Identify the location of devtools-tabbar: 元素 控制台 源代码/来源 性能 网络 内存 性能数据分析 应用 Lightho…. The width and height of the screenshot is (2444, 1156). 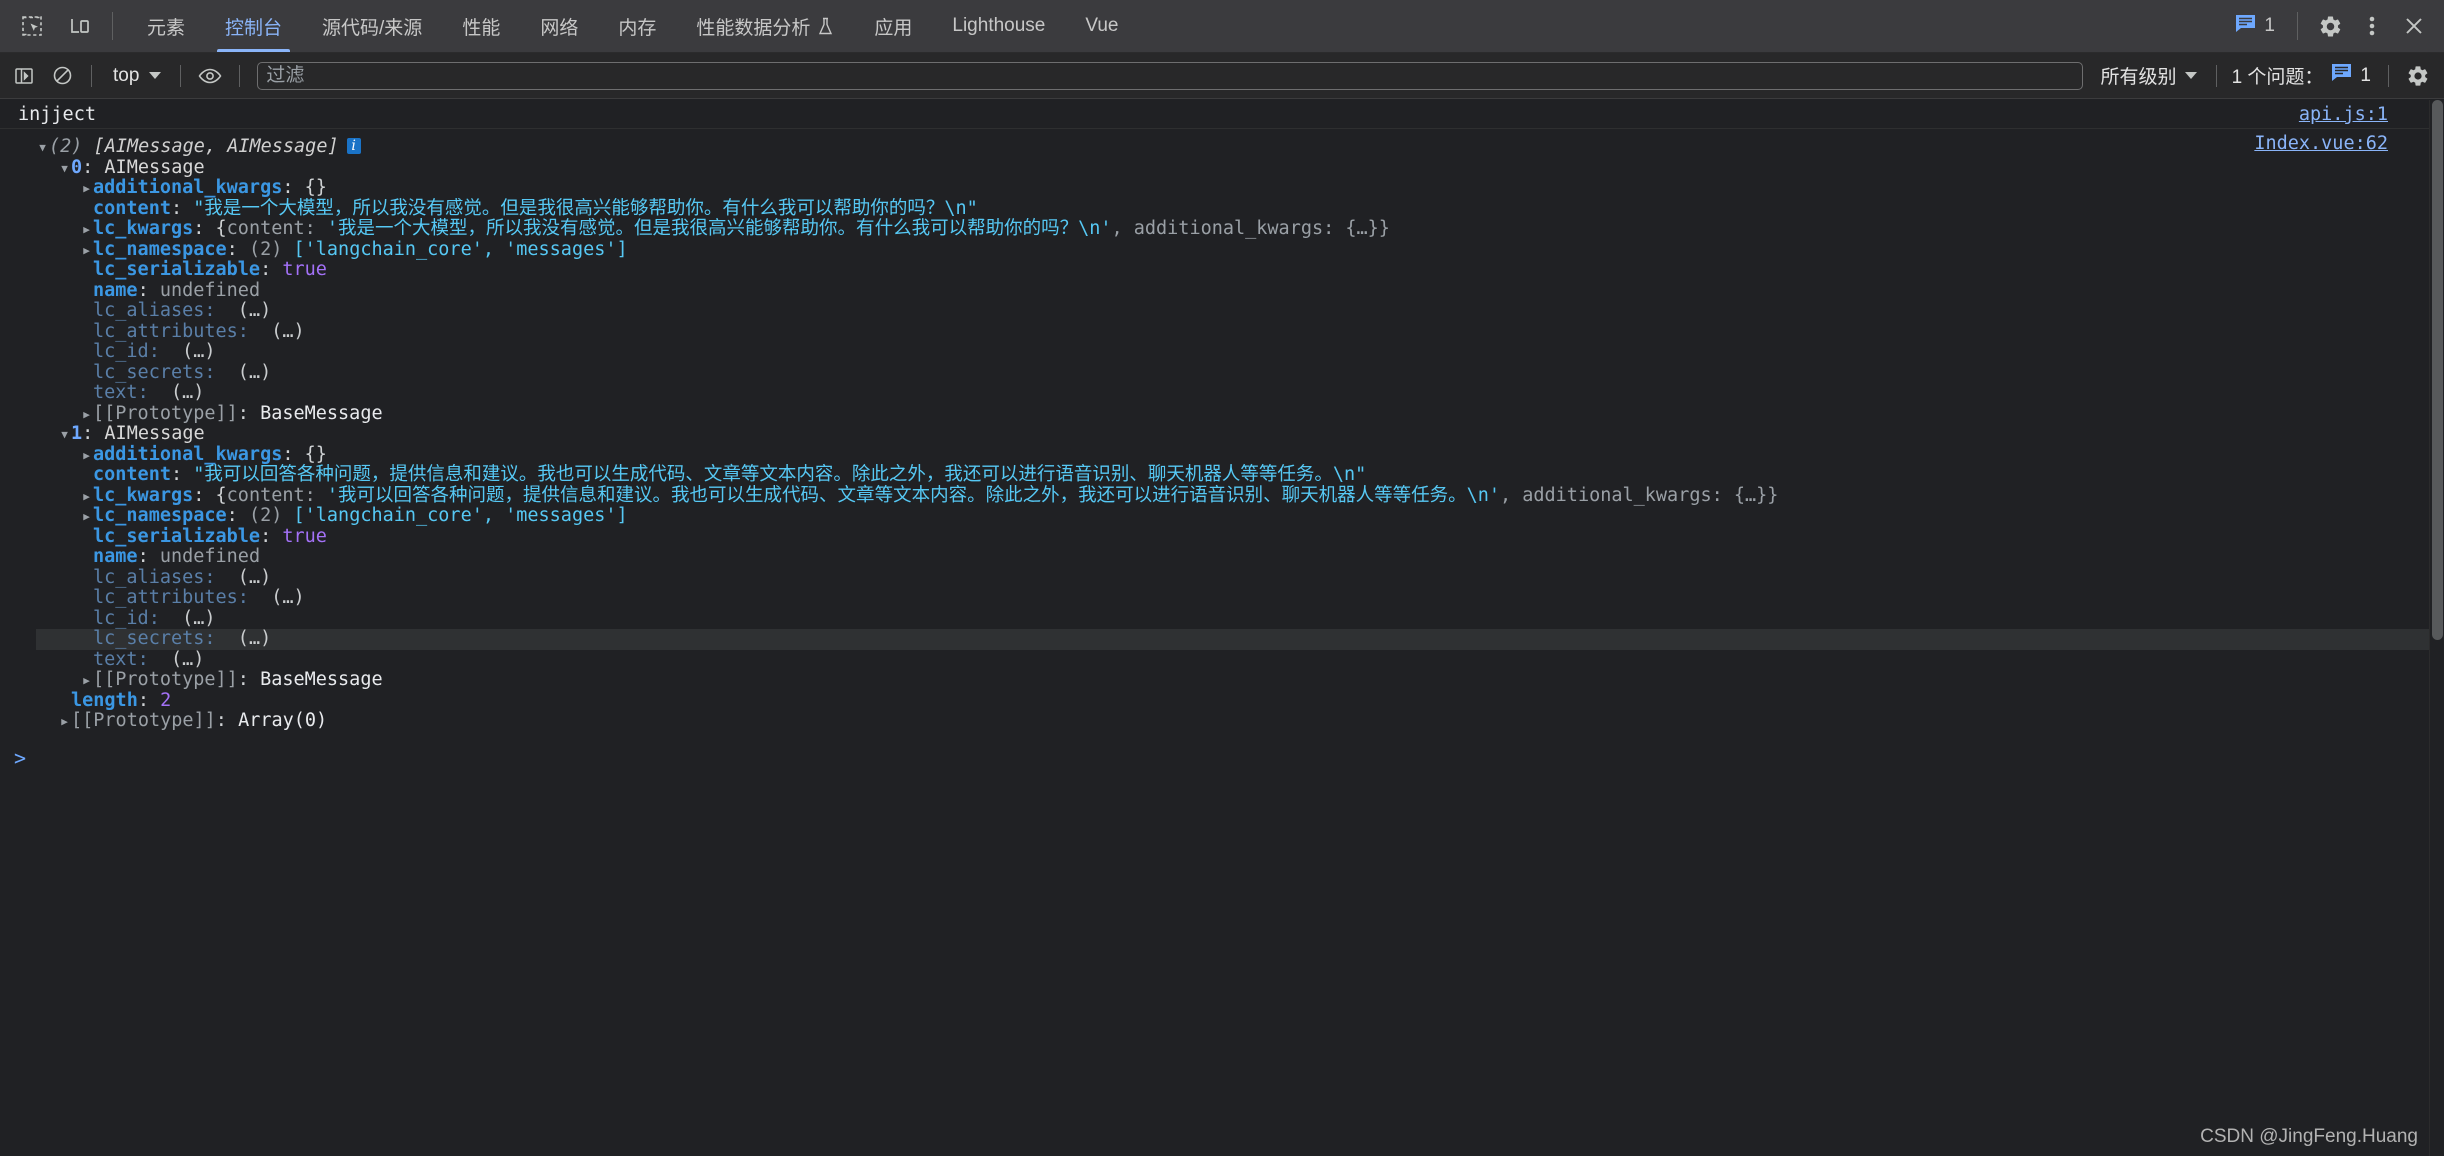
(1222, 26).